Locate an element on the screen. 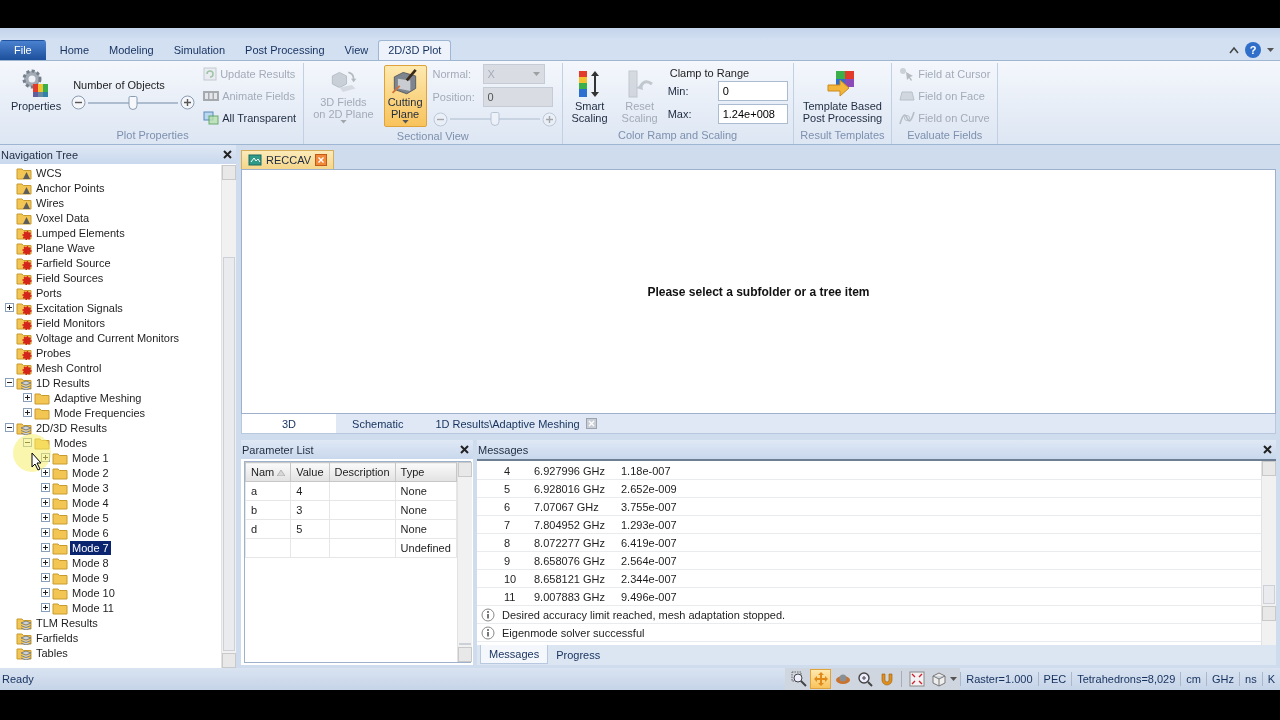  slider-thumb is located at coordinates (133, 102).